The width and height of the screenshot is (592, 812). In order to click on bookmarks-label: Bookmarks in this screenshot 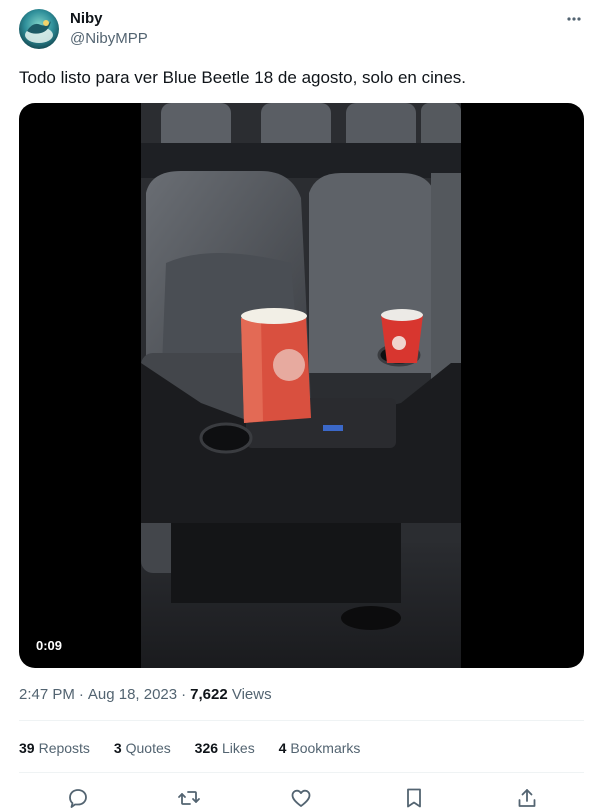, I will do `click(325, 748)`.